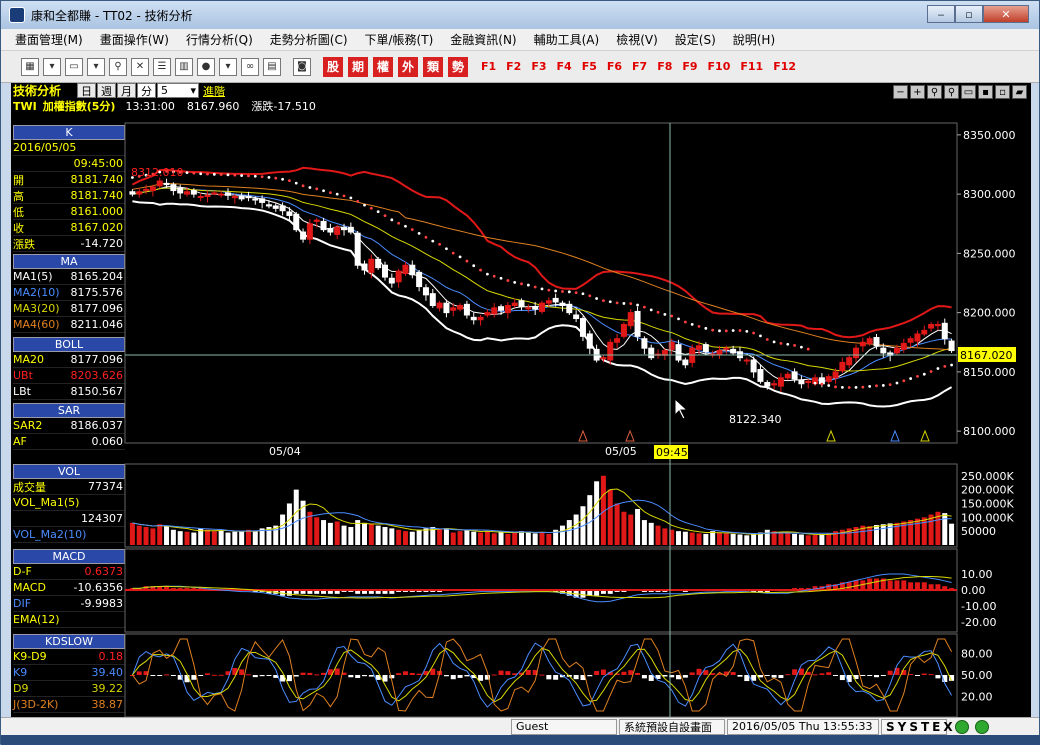  Describe the element at coordinates (513, 66) in the screenshot. I see `f2-button: F2` at that location.